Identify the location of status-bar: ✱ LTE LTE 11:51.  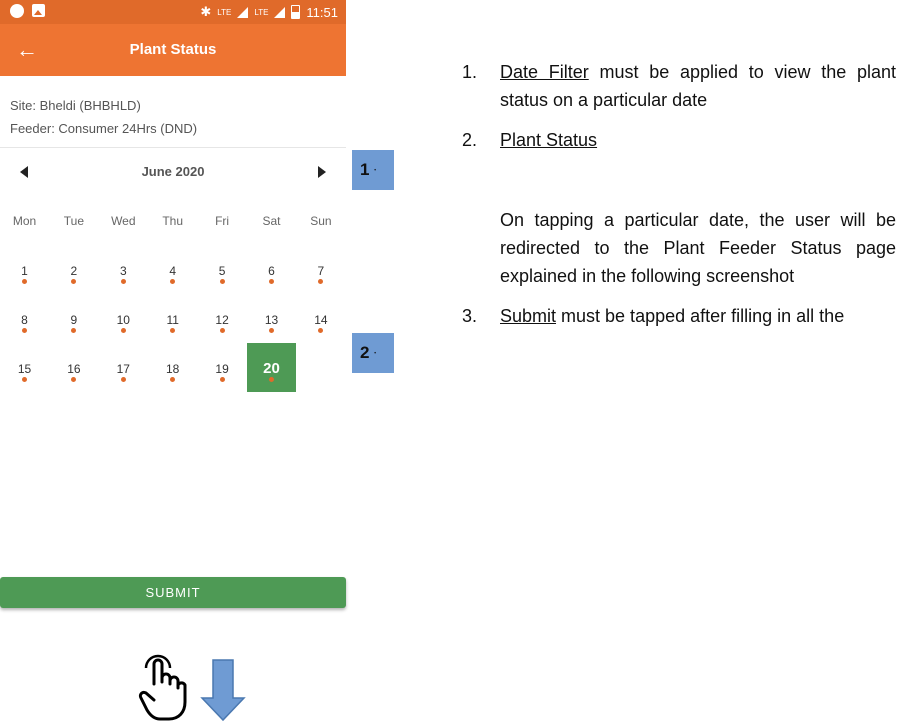
(173, 12).